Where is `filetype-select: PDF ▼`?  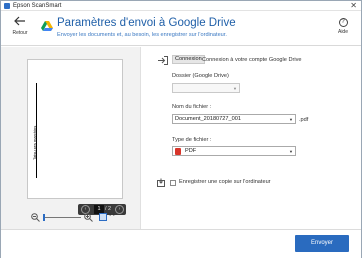 filetype-select: PDF ▼ is located at coordinates (234, 151).